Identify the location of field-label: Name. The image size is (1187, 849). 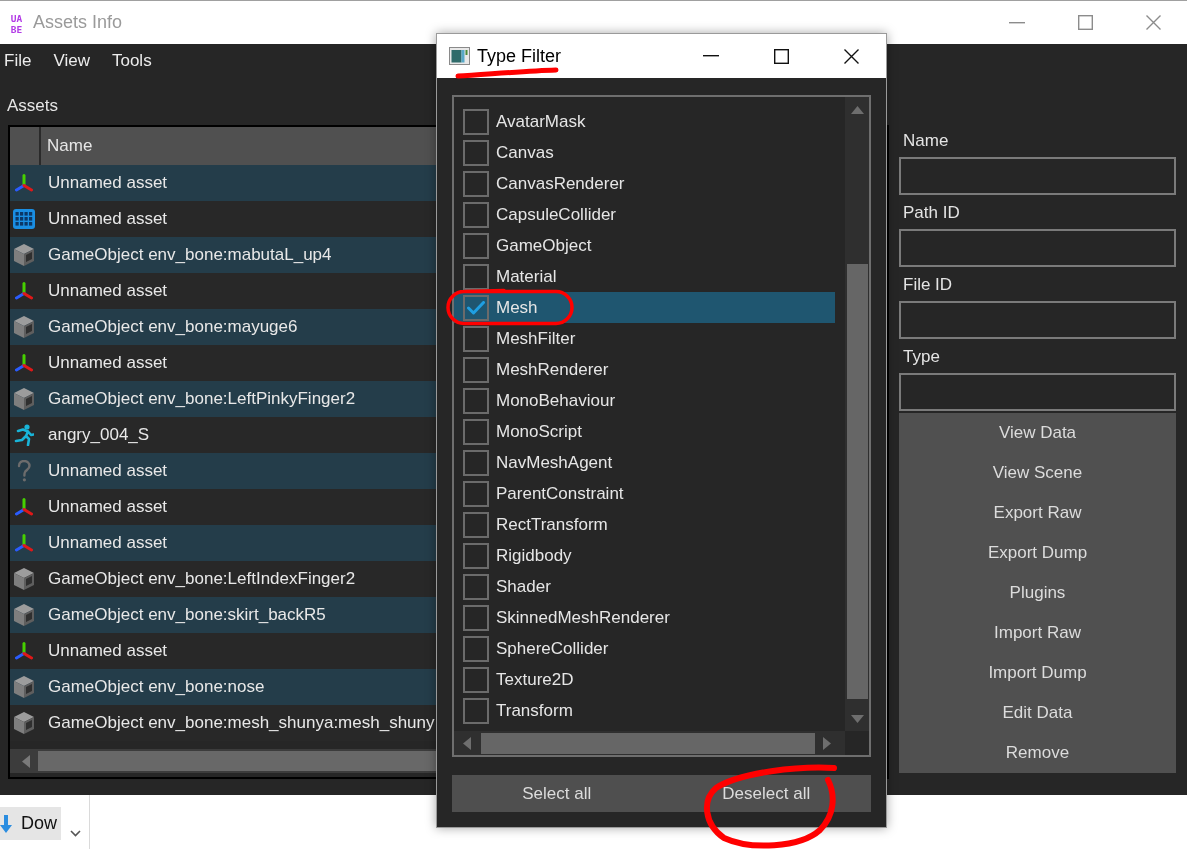
(925, 141).